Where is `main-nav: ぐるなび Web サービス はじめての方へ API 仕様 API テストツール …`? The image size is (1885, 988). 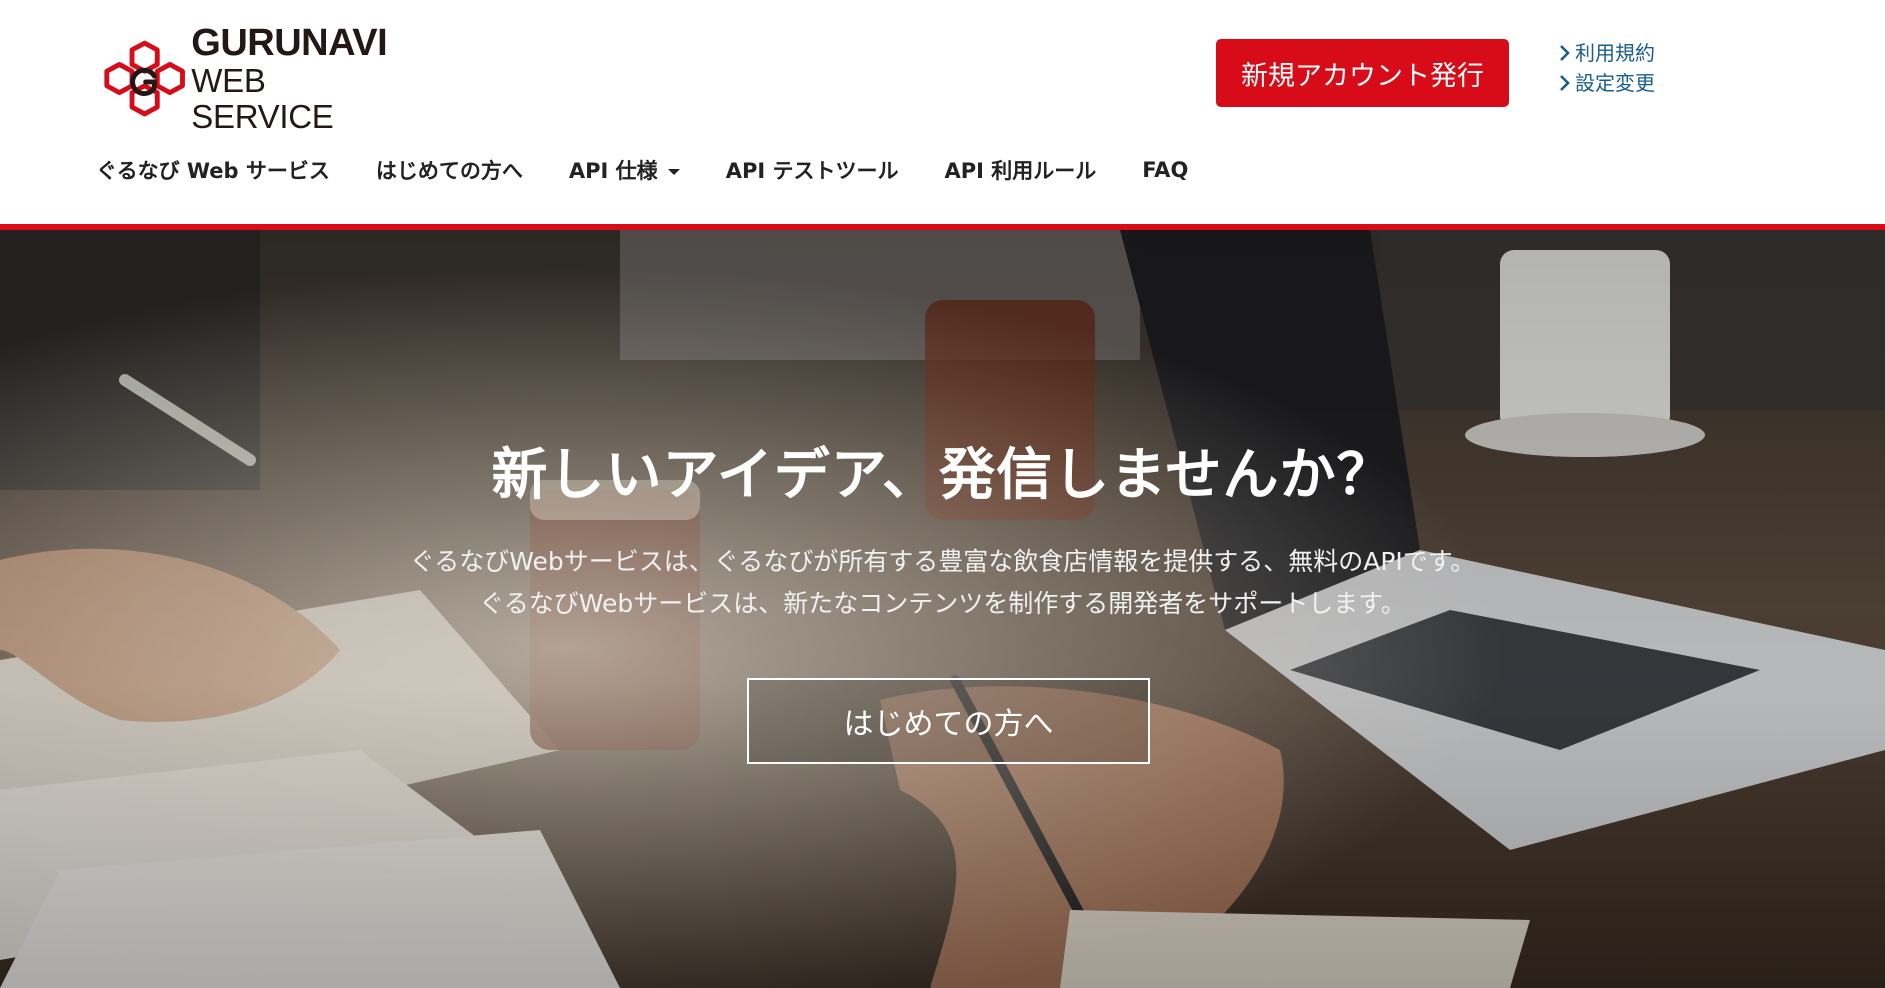 main-nav: ぐるなび Web サービス はじめての方へ API 仕様 API テストツール … is located at coordinates (665, 170).